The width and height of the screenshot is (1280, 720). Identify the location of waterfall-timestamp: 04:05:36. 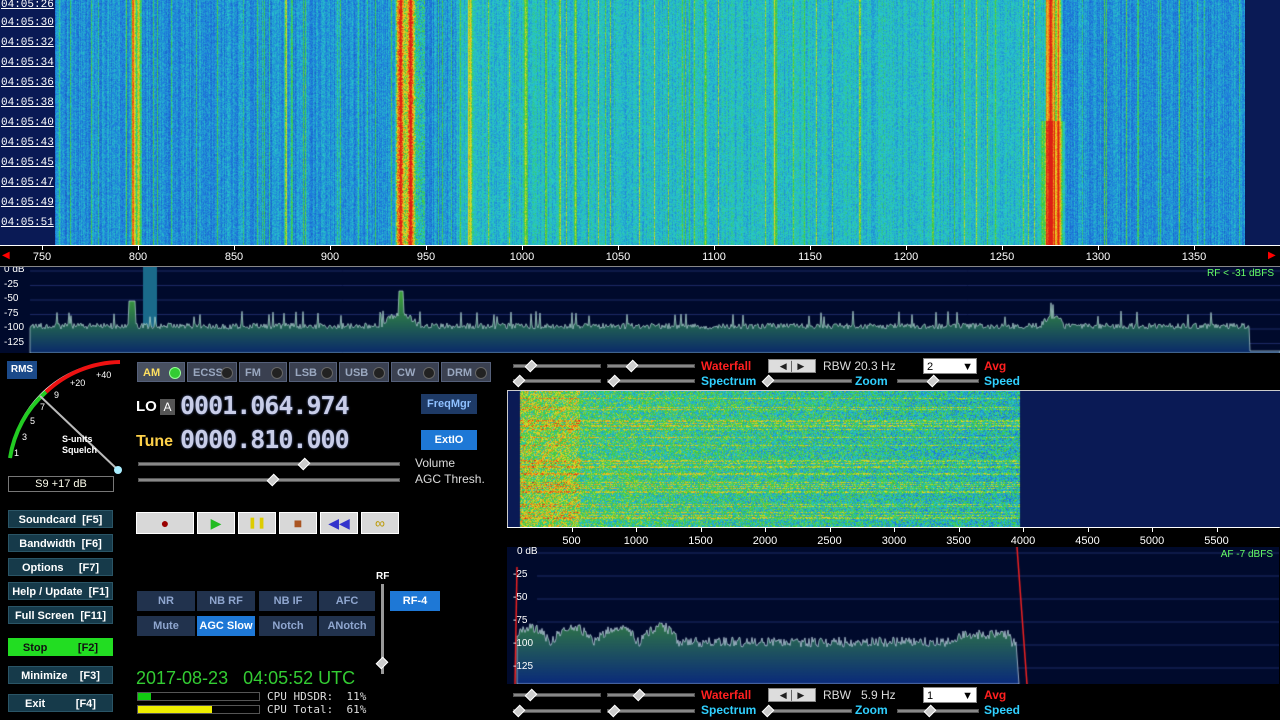
(27, 83).